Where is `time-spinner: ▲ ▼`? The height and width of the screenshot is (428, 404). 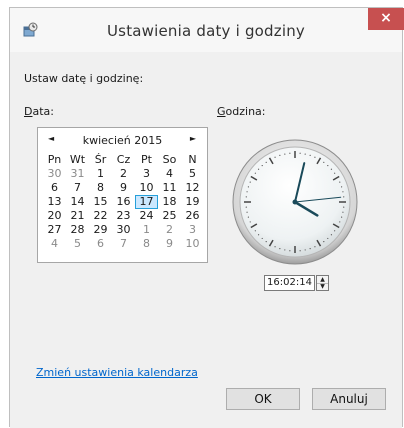
time-spinner: ▲ ▼ is located at coordinates (322, 283).